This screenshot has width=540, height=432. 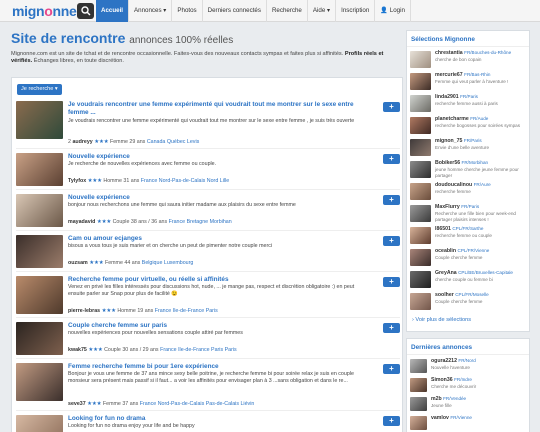 What do you see at coordinates (44, 11) in the screenshot?
I see `logo: mignonne` at bounding box center [44, 11].